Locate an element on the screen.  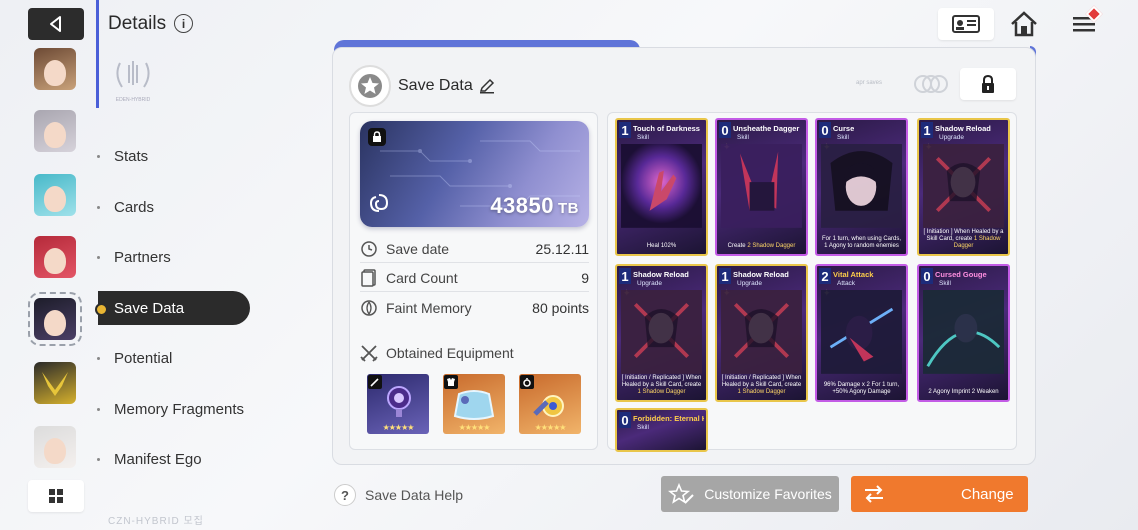
customize-favorites-label: Customize Favorites is located at coordinates (768, 494).